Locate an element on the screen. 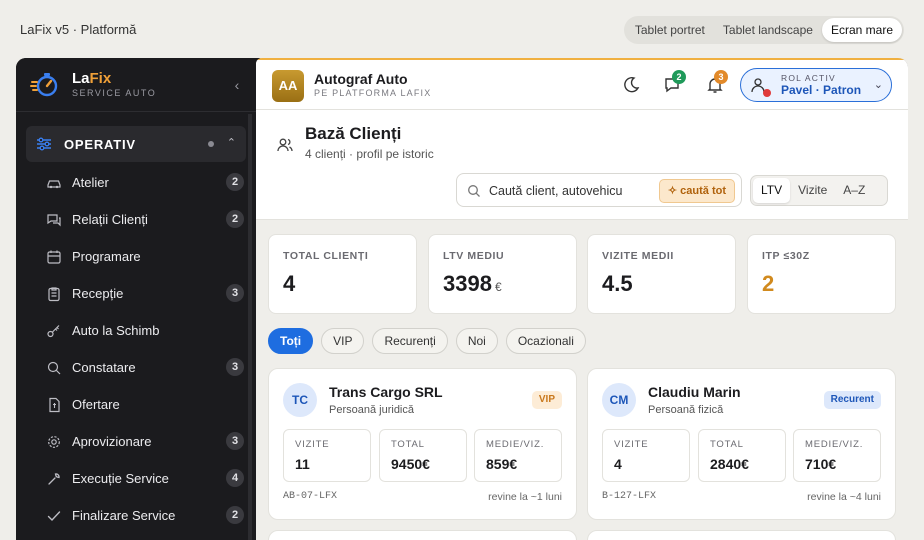  key-icon is located at coordinates (53, 331).